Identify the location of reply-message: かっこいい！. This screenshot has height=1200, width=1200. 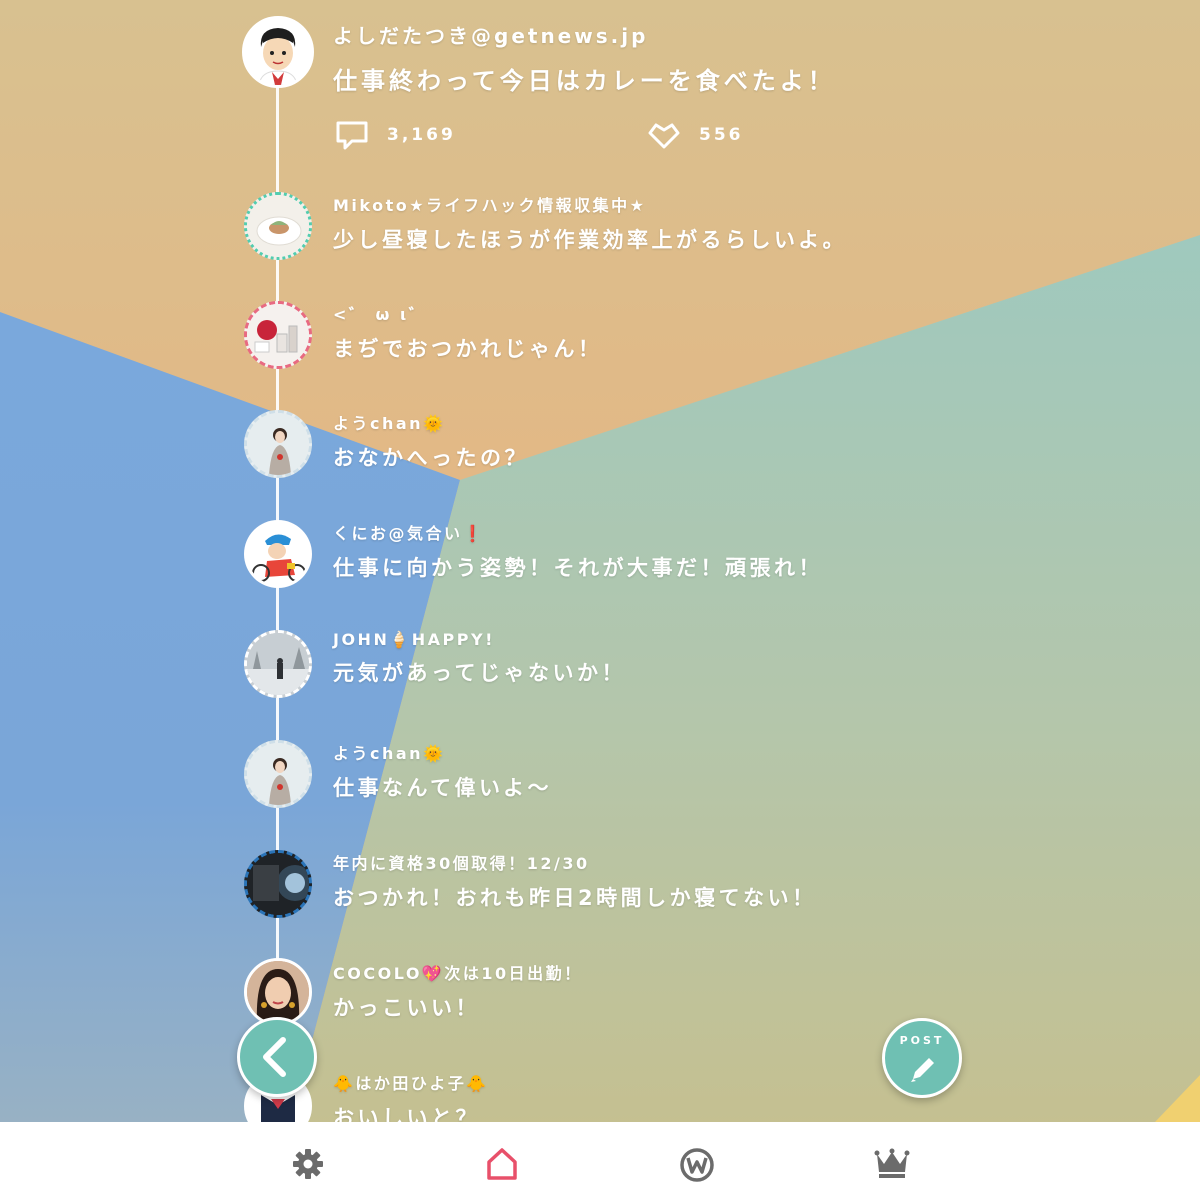
(406, 1008).